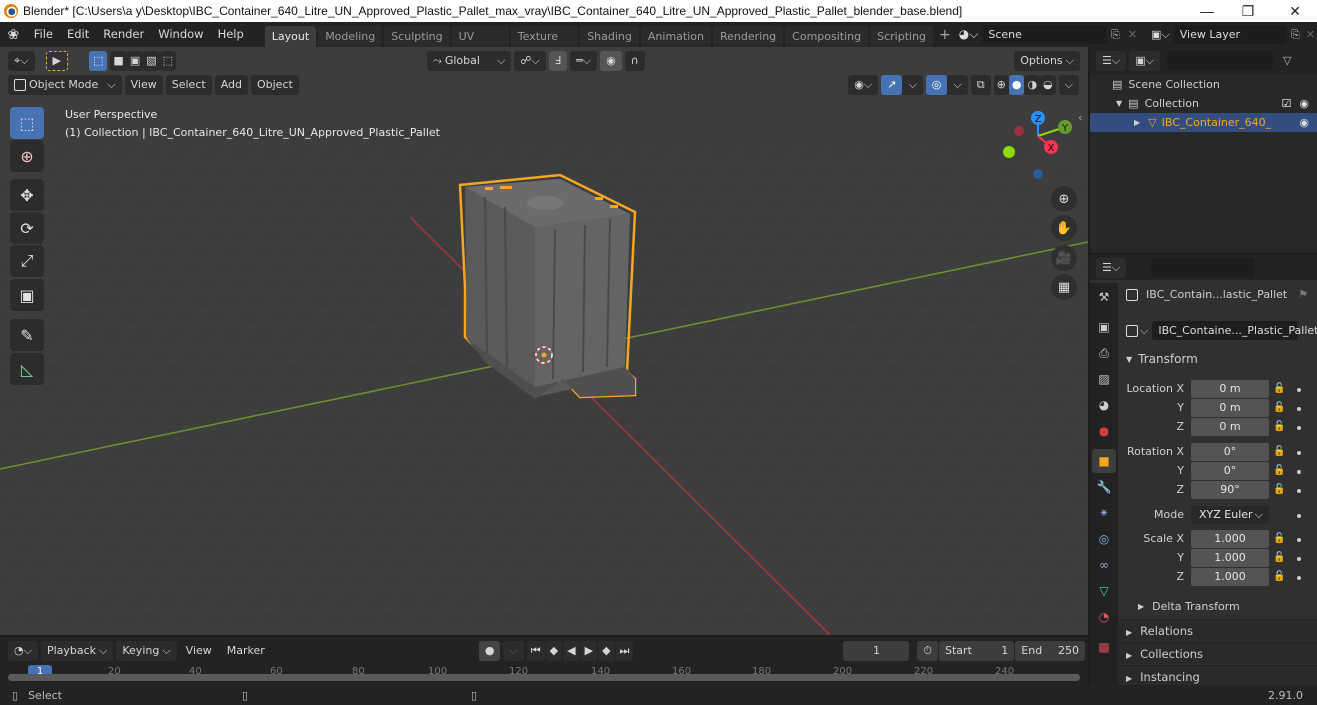 The image size is (1317, 705). I want to click on mode-dropdown: Object Mode ⌵, so click(65, 85).